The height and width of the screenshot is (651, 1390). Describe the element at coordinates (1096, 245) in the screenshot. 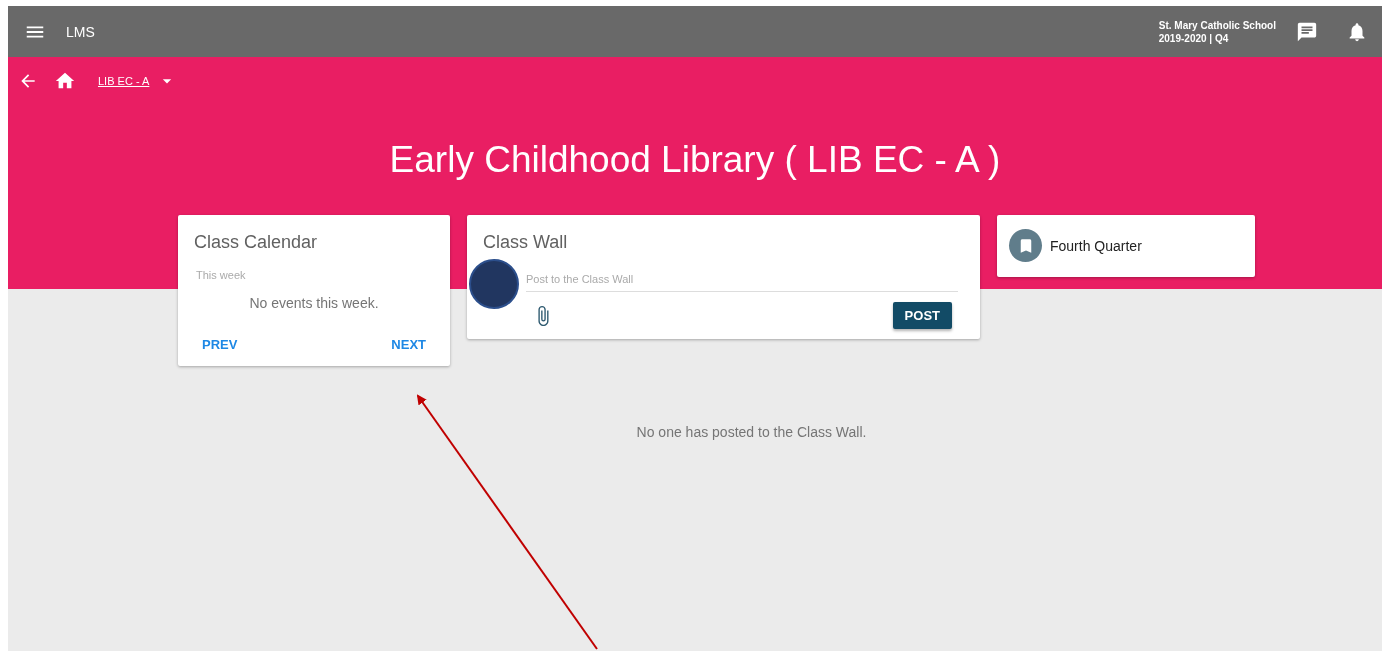

I see `quarter-label: Fourth Quarter` at that location.